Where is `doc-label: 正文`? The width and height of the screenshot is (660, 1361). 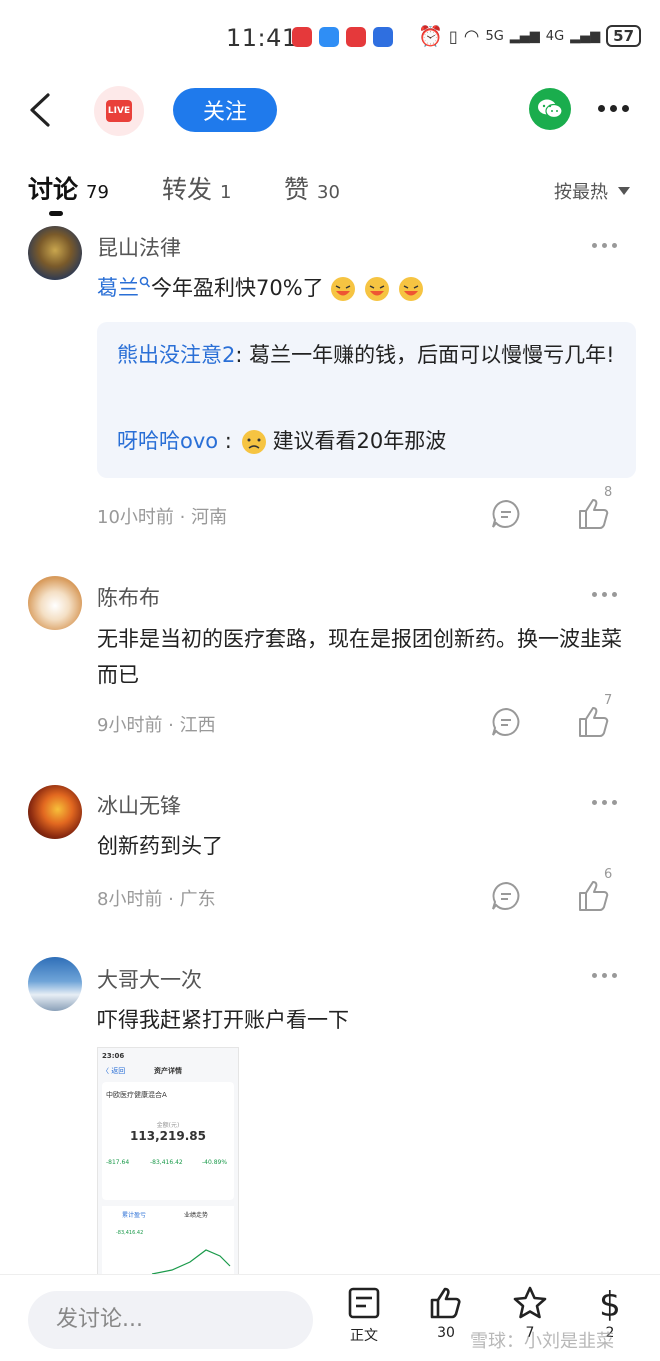
doc-label: 正文 is located at coordinates (364, 1336).